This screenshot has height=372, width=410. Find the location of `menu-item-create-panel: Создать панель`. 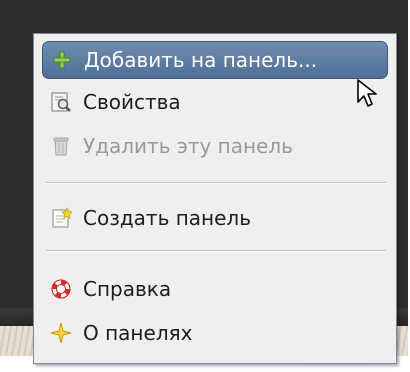

menu-item-create-panel: Создать панель is located at coordinates (215, 218).